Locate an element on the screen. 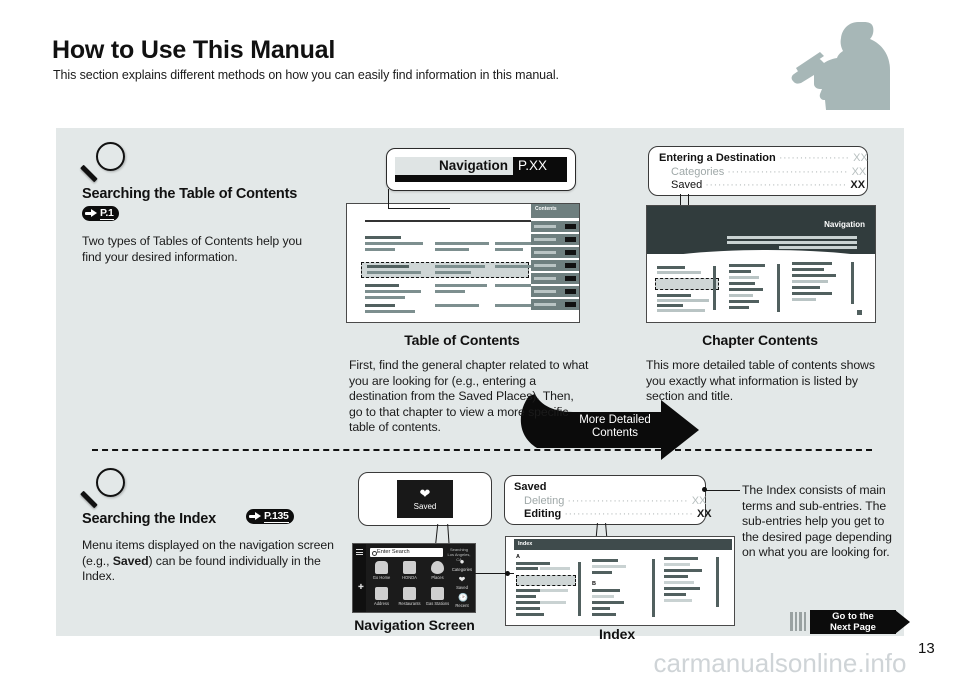 This screenshot has width=960, height=679. banner-page-label: P.XX is located at coordinates (533, 165).